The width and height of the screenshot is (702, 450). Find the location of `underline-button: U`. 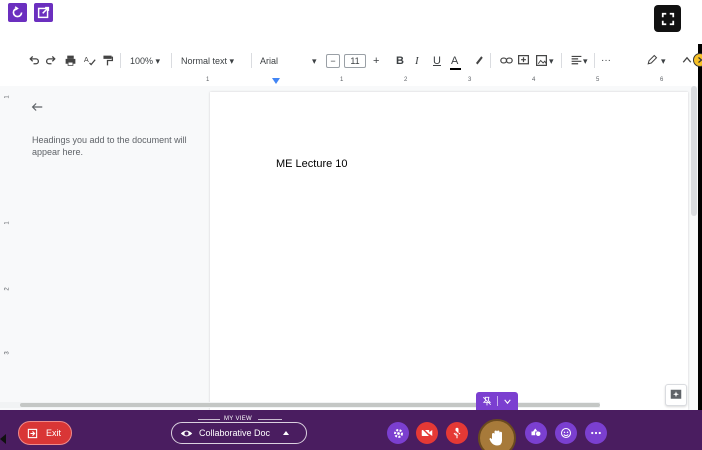

underline-button: U is located at coordinates (437, 61).